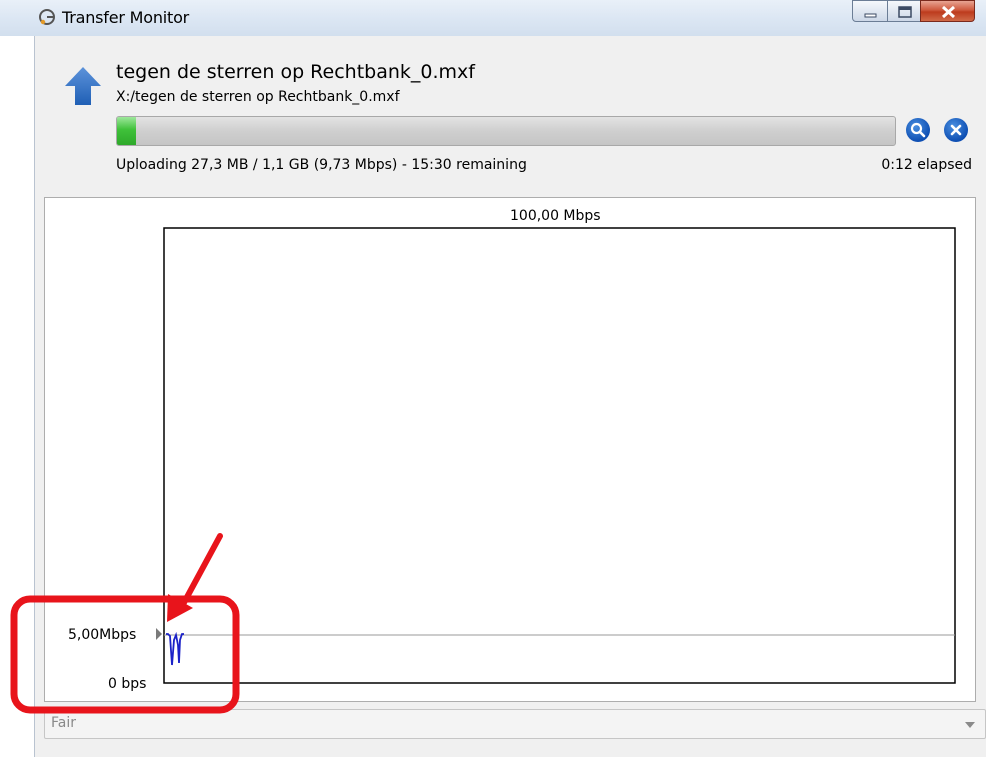 The height and width of the screenshot is (757, 986). I want to click on graph-current-rate-label: 5,00Mbps, so click(102, 635).